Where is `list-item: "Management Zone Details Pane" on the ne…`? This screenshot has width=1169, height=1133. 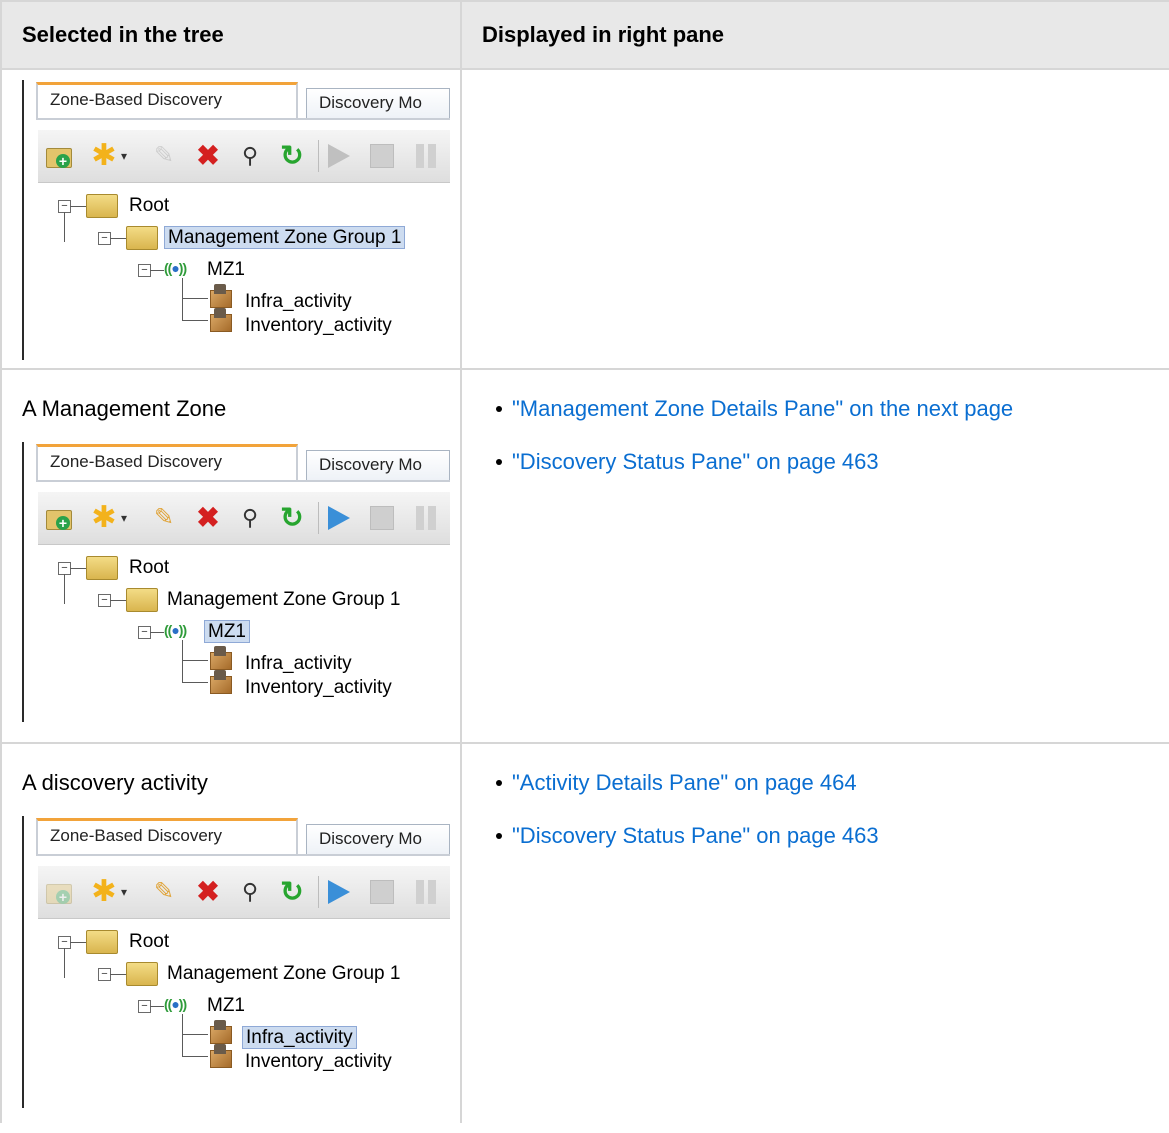 list-item: "Management Zone Details Pane" on the ne… is located at coordinates (825, 409).